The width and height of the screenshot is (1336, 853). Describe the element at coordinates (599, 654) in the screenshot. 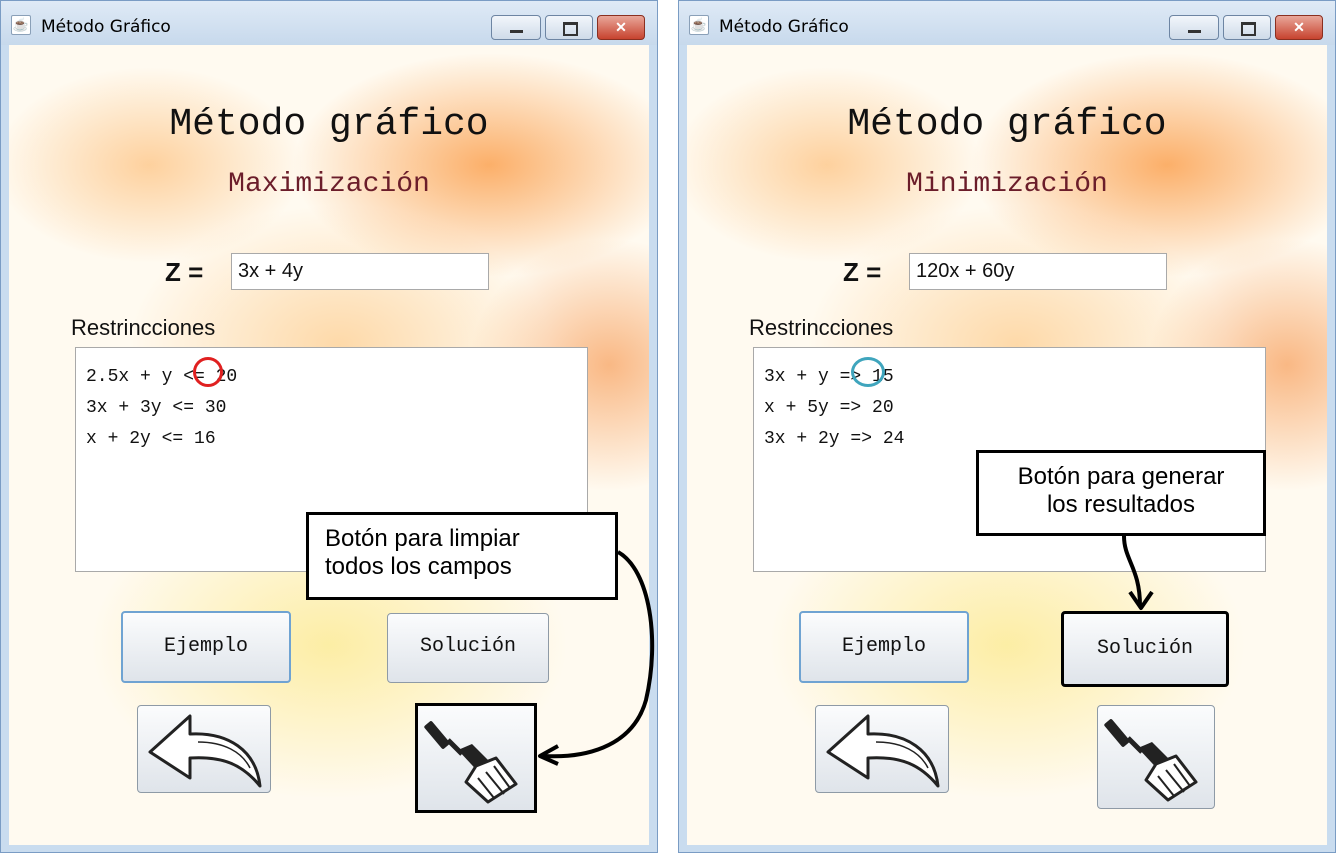

I see `arrow-line-left` at that location.